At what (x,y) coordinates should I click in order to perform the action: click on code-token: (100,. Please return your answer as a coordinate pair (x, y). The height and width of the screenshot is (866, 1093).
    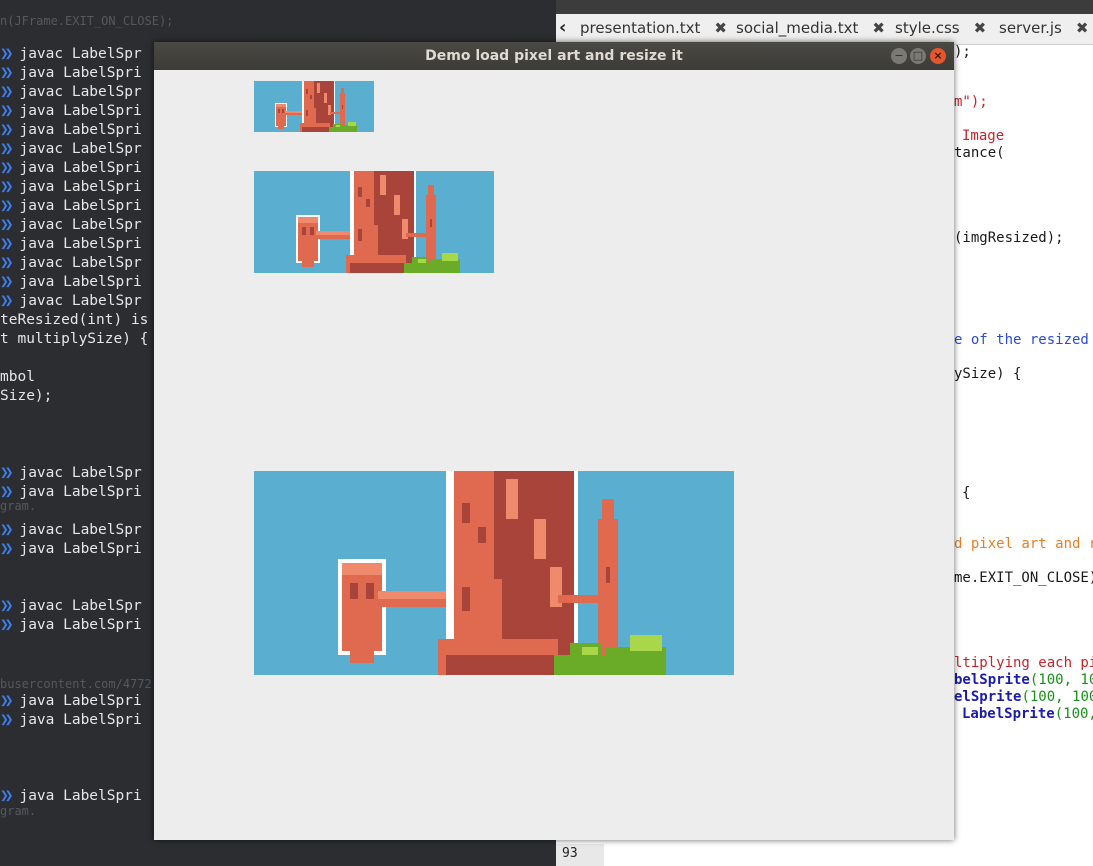
    Looking at the image, I should click on (1073, 714).